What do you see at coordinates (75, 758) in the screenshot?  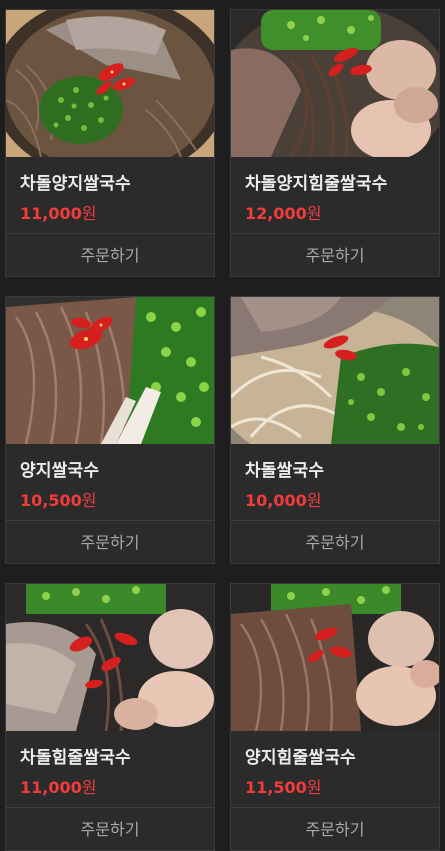 I see `product-name: 차돌힘줄쌀국수` at bounding box center [75, 758].